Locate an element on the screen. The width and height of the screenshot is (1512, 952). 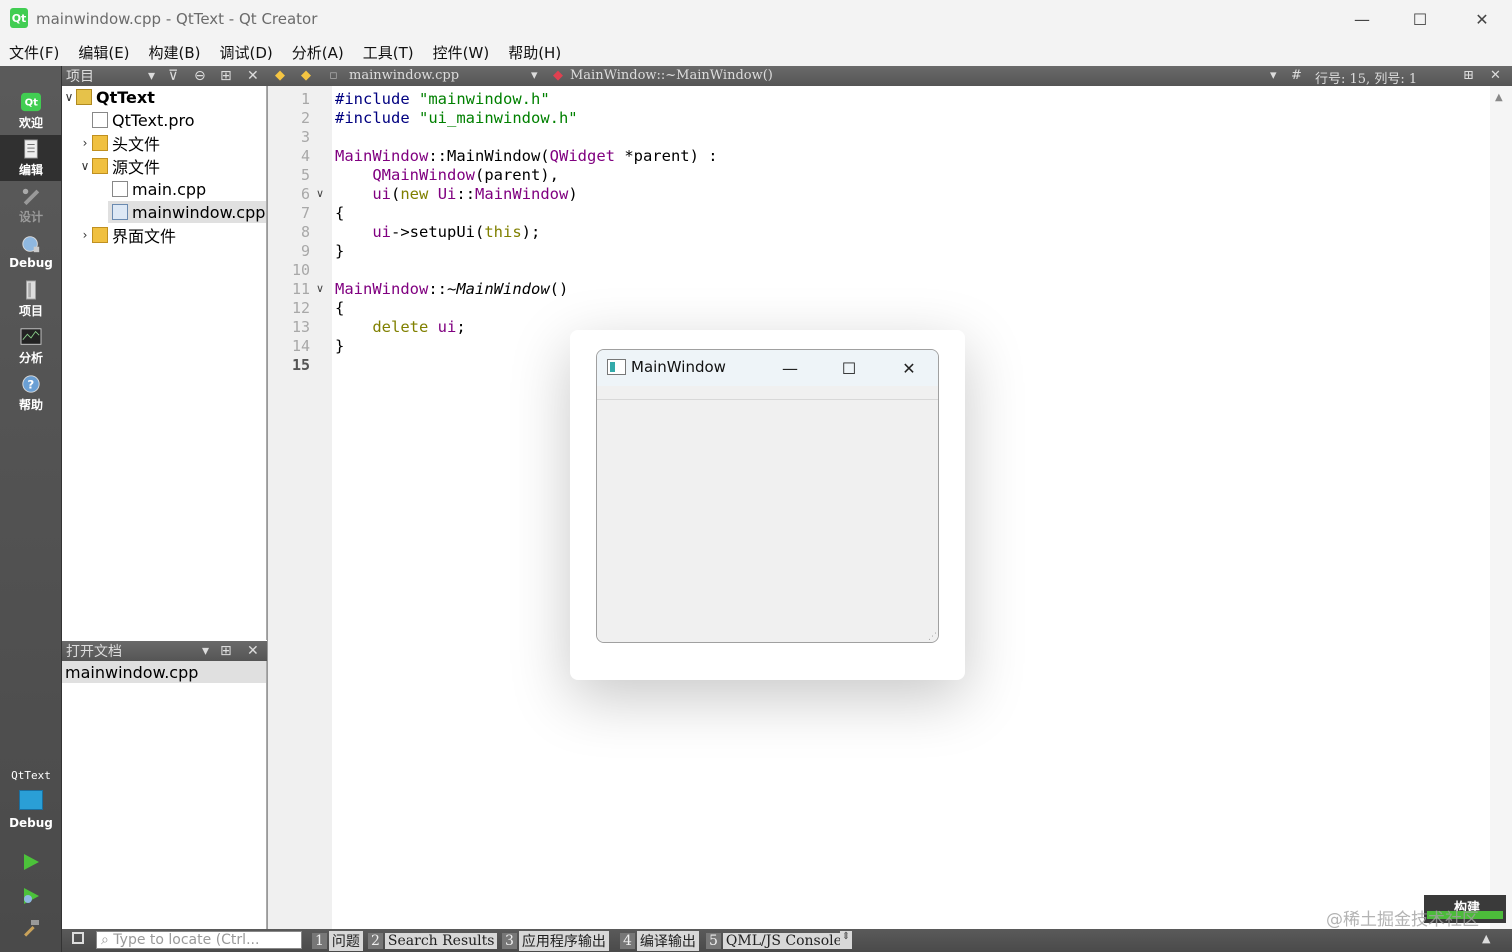
tree-item-pro-file: QtText.pro is located at coordinates (143, 120).